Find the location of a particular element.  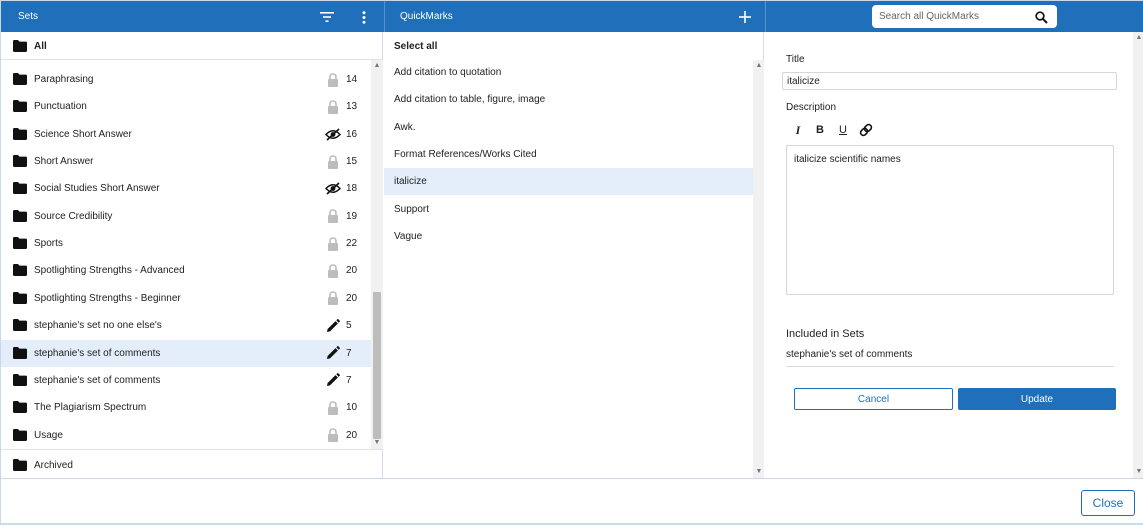

quickmark-item: Add citation to table, figure, image is located at coordinates (568, 99).